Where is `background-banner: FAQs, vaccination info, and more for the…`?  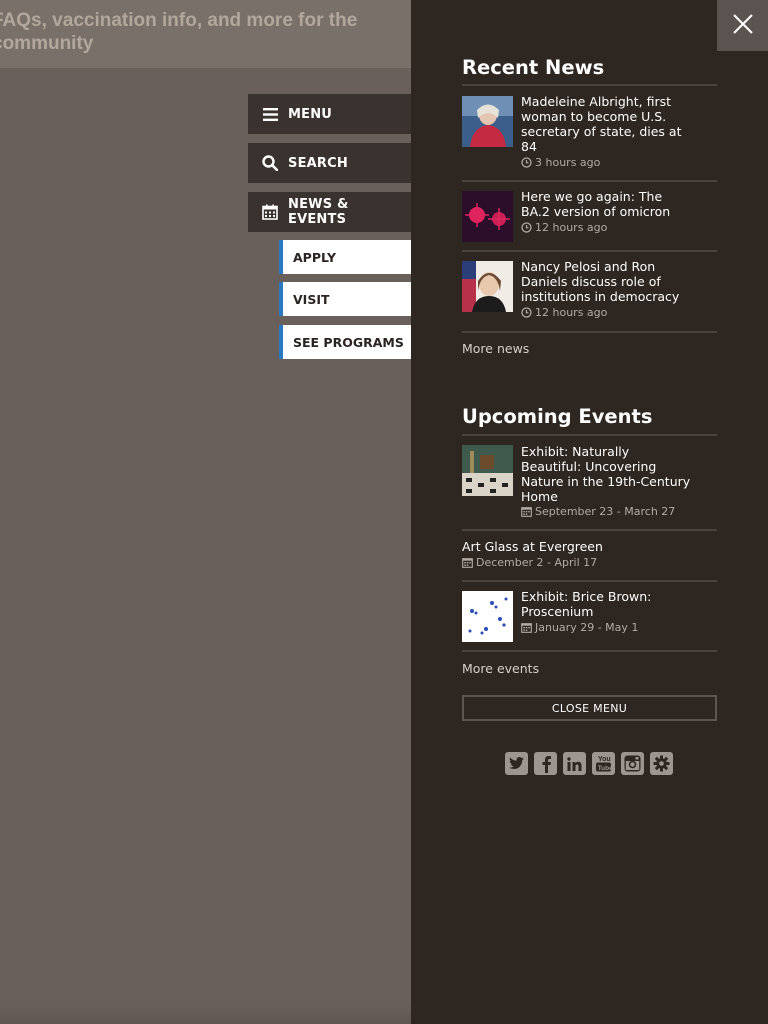
background-banner: FAQs, vaccination info, and more for the… is located at coordinates (205, 34).